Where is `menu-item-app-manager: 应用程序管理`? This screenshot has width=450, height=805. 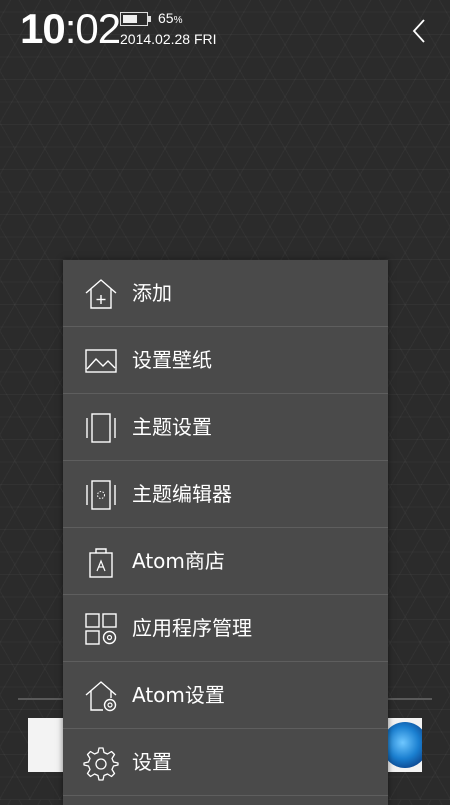 menu-item-app-manager: 应用程序管理 is located at coordinates (225, 628).